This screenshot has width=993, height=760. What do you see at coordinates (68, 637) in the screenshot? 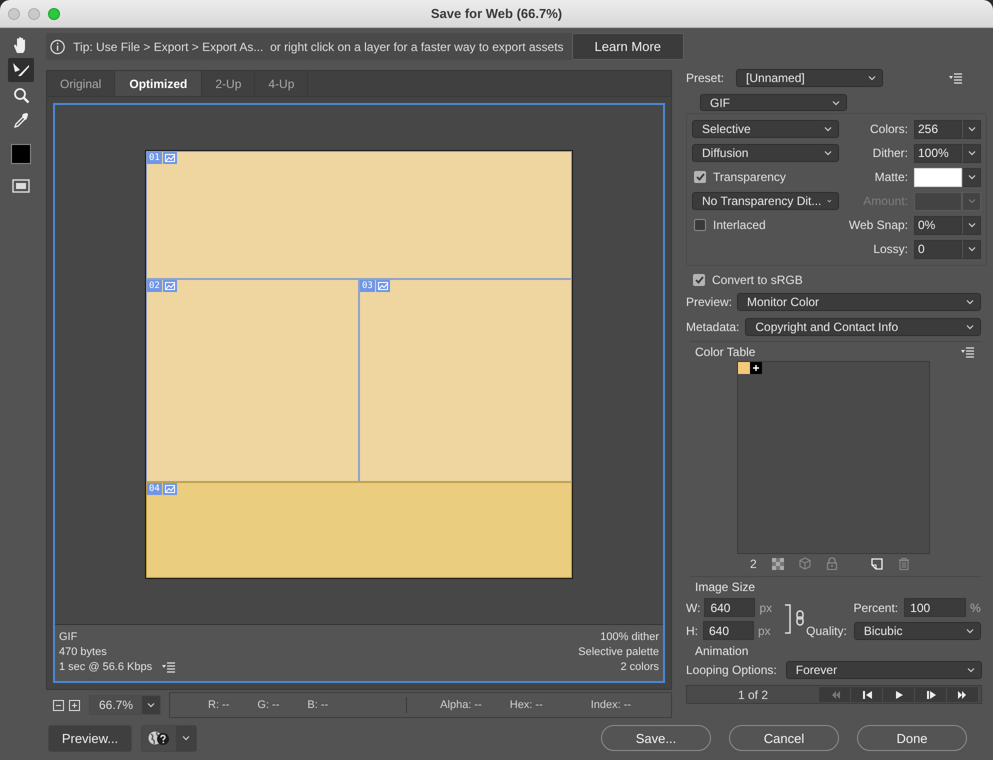
I see `info-text: GIF` at bounding box center [68, 637].